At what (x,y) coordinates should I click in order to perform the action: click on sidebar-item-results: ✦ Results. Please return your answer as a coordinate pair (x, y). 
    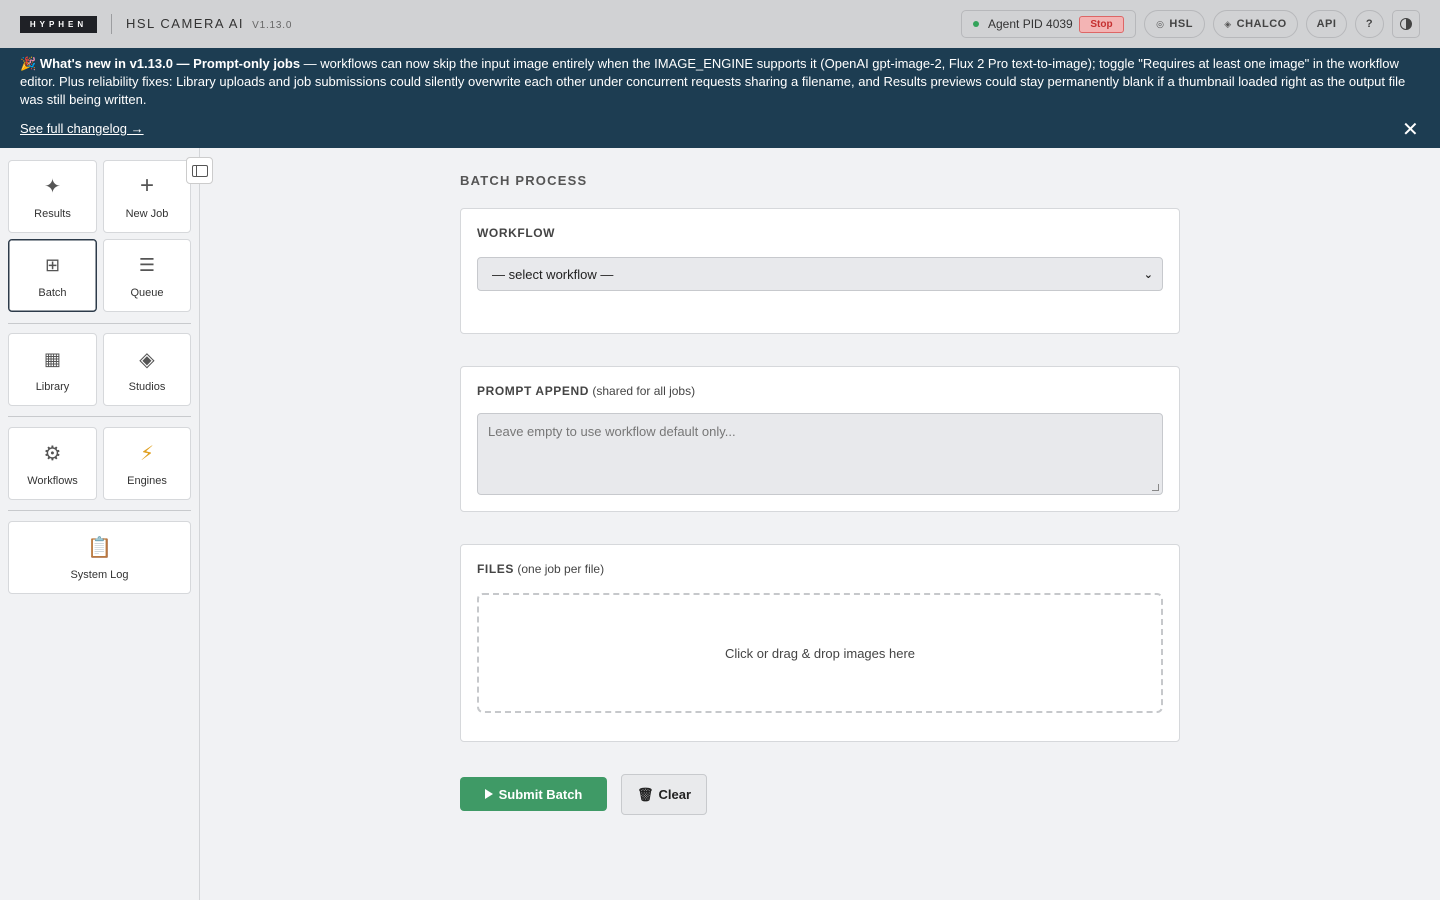
    Looking at the image, I should click on (52, 196).